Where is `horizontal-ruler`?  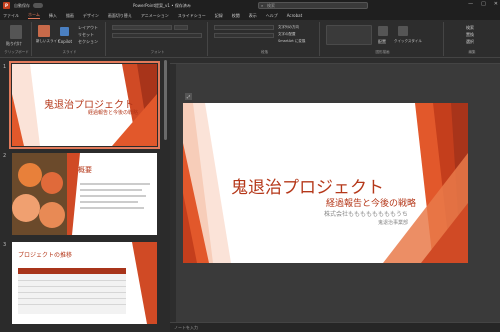 horizontal-ruler is located at coordinates (335, 61).